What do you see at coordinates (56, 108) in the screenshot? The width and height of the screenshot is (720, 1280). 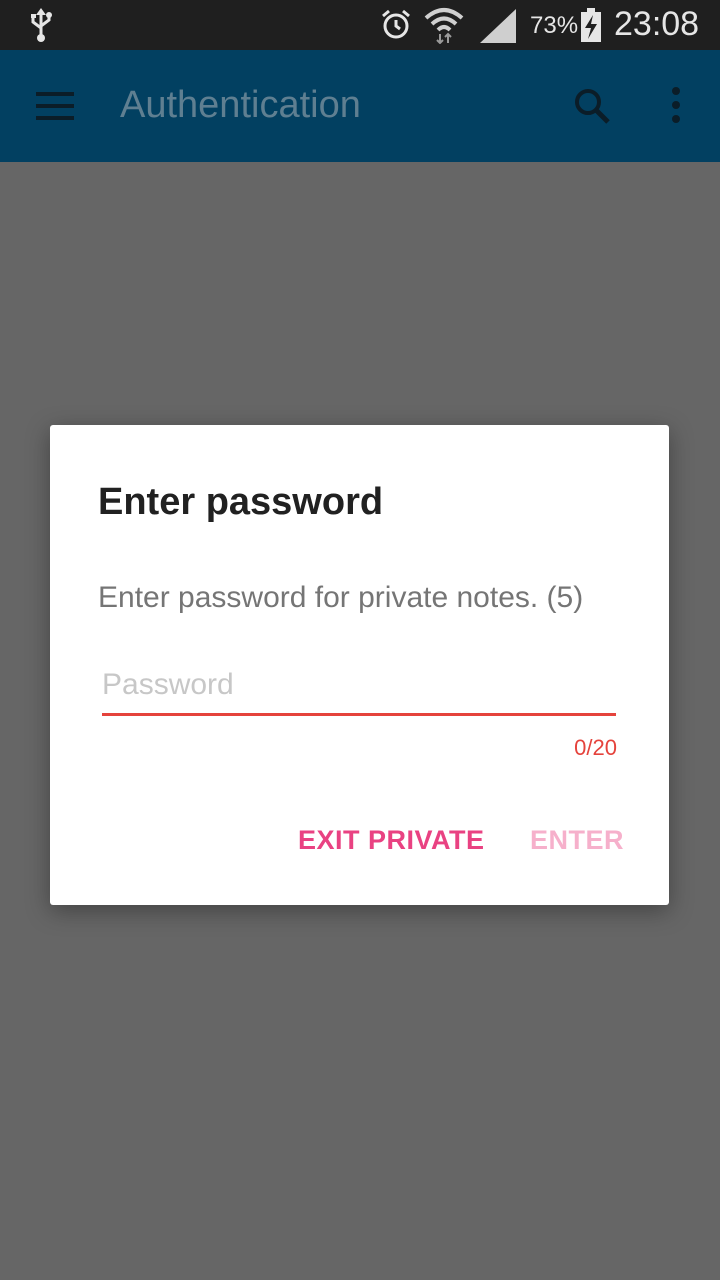 I see `menu-icon` at bounding box center [56, 108].